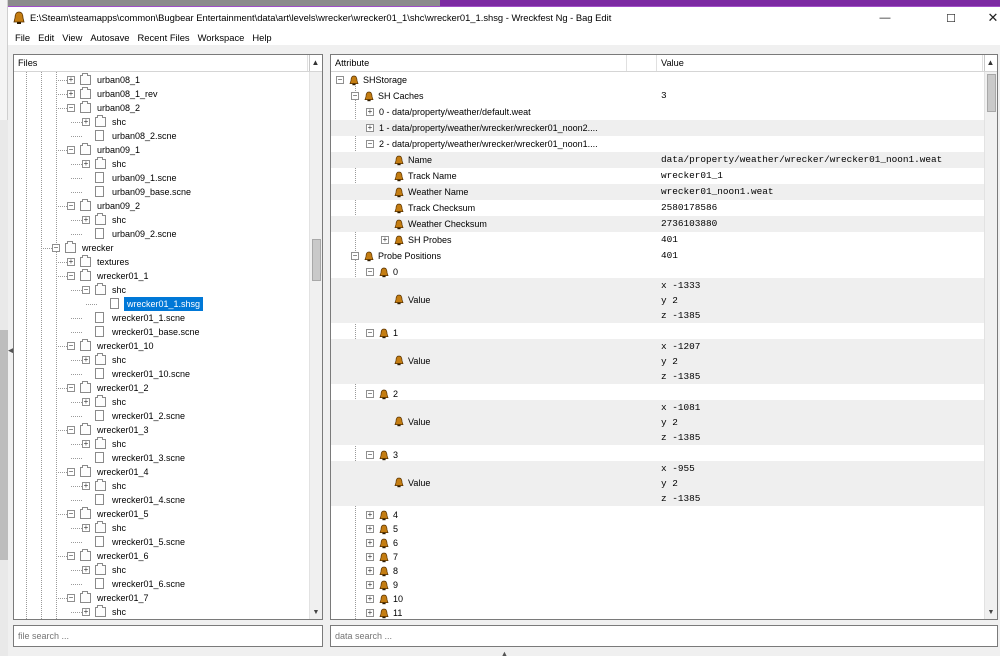 This screenshot has height=656, width=1000. Describe the element at coordinates (479, 63) in the screenshot. I see `attribute-column-header: Attribute` at that location.